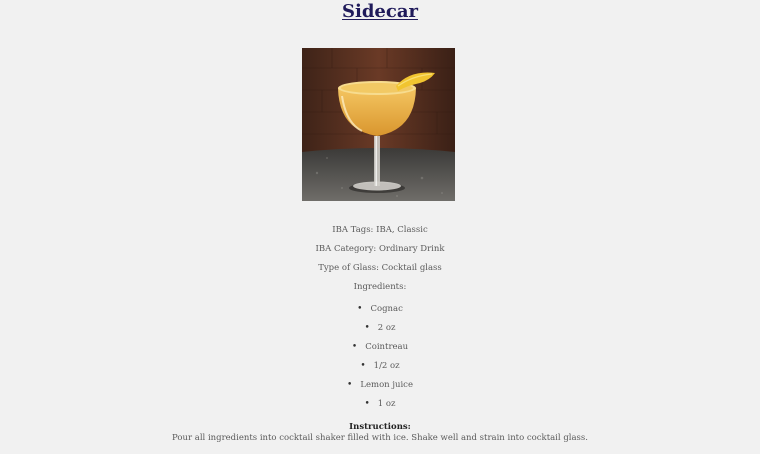  I want to click on ingredient-text: Lemon juice, so click(386, 385).